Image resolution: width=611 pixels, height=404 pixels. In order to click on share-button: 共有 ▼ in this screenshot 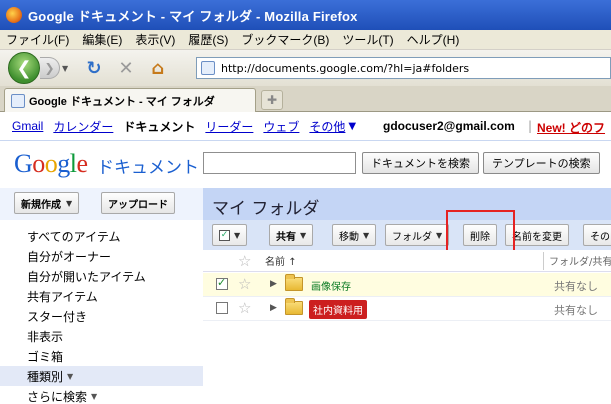, I will do `click(291, 235)`.